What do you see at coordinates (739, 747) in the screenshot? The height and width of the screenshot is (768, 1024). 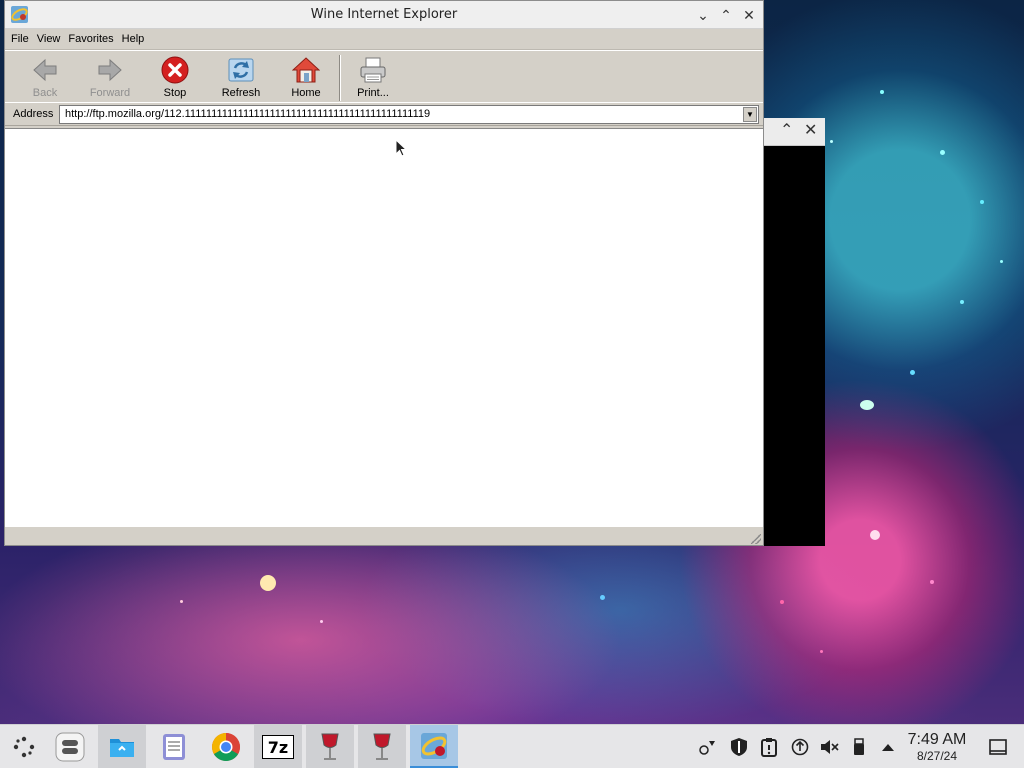 I see `security-shield-tray-icon` at bounding box center [739, 747].